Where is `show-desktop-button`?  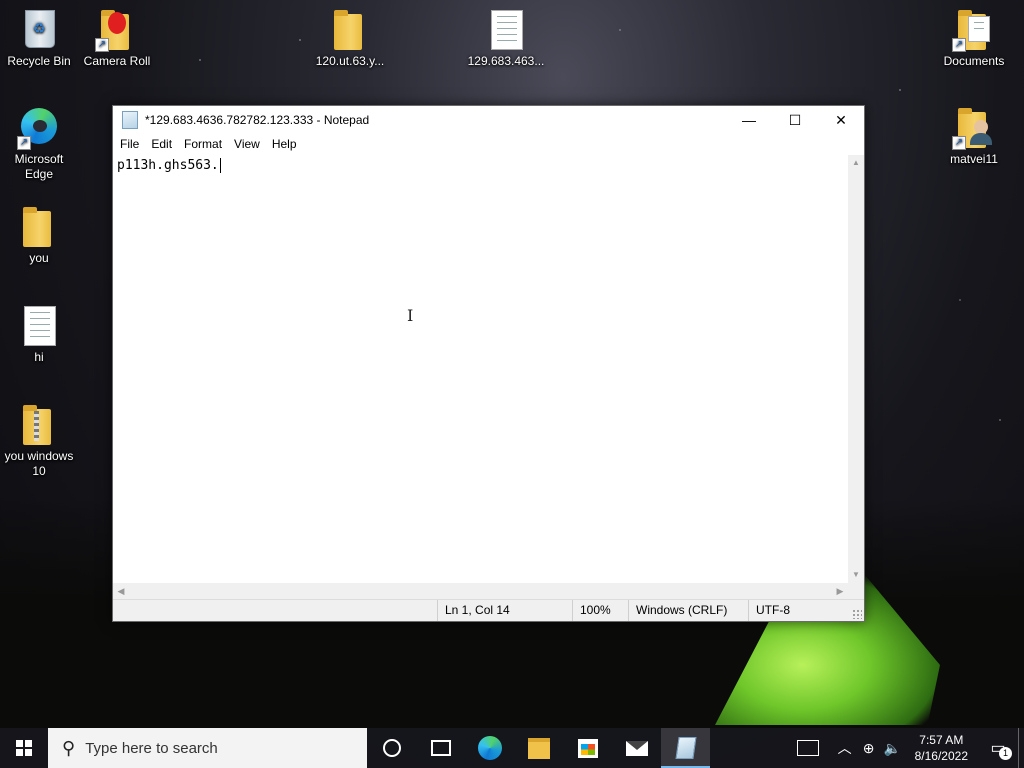
show-desktop-button is located at coordinates (1021, 748).